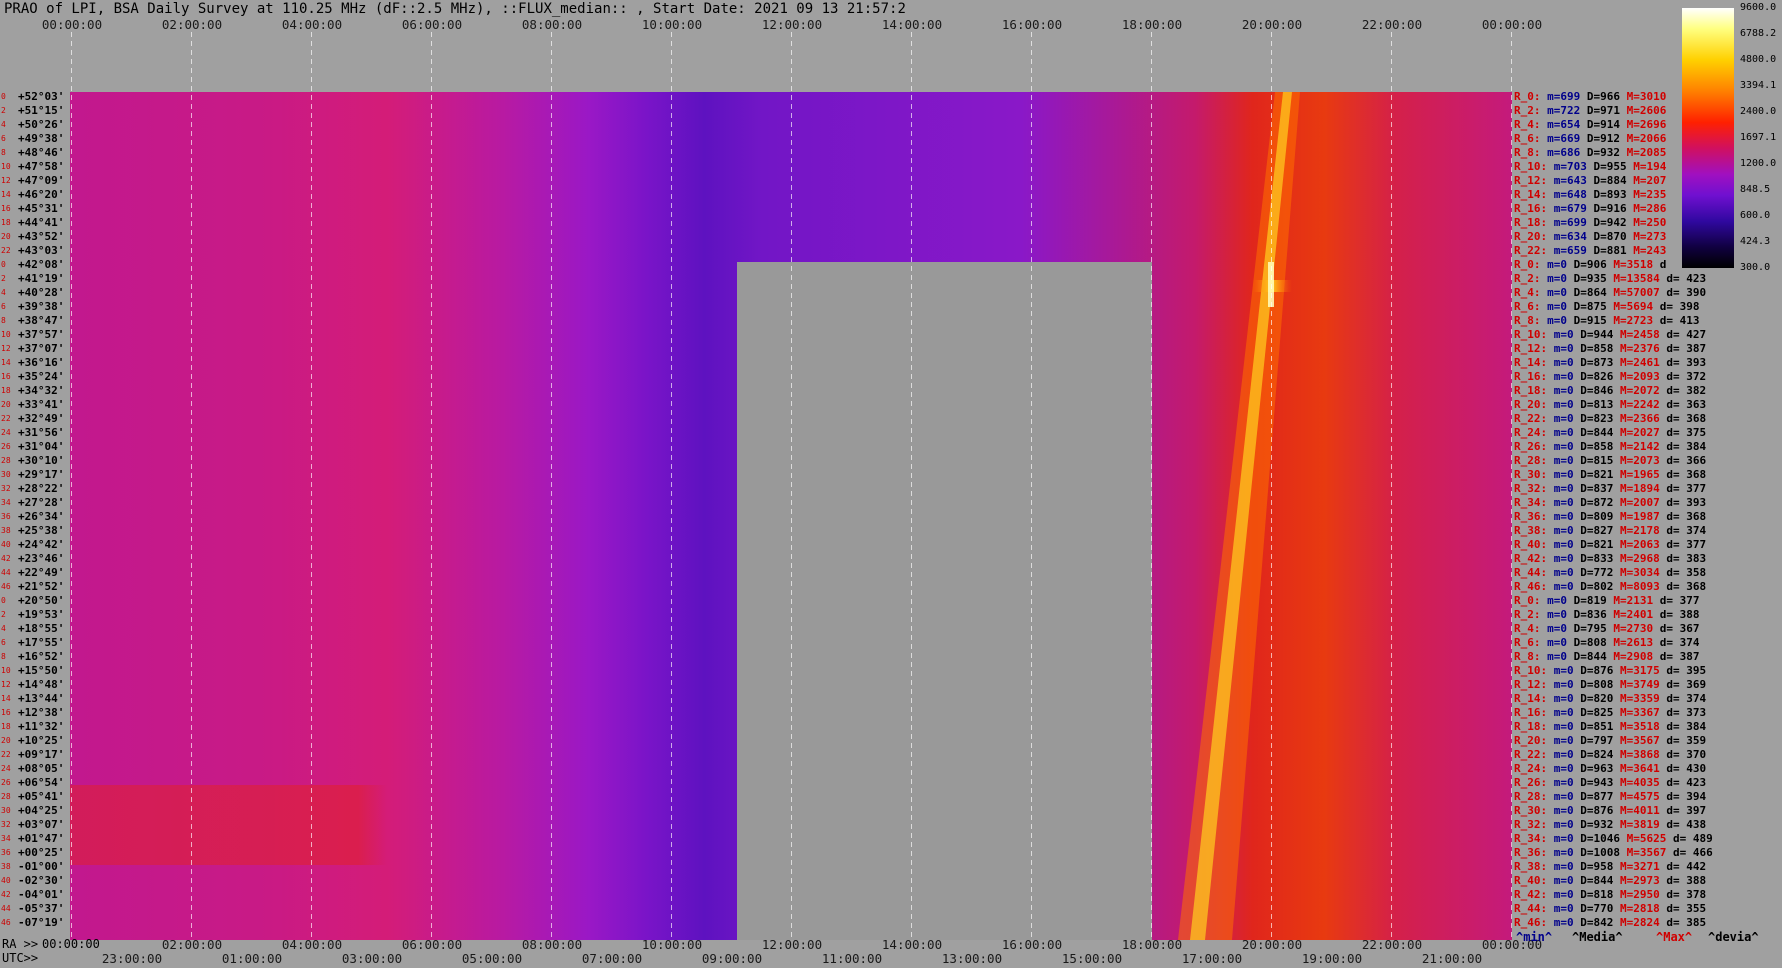 The width and height of the screenshot is (1782, 968). What do you see at coordinates (1152, 944) in the screenshot?
I see `ra-tick-label: 18:00:00` at bounding box center [1152, 944].